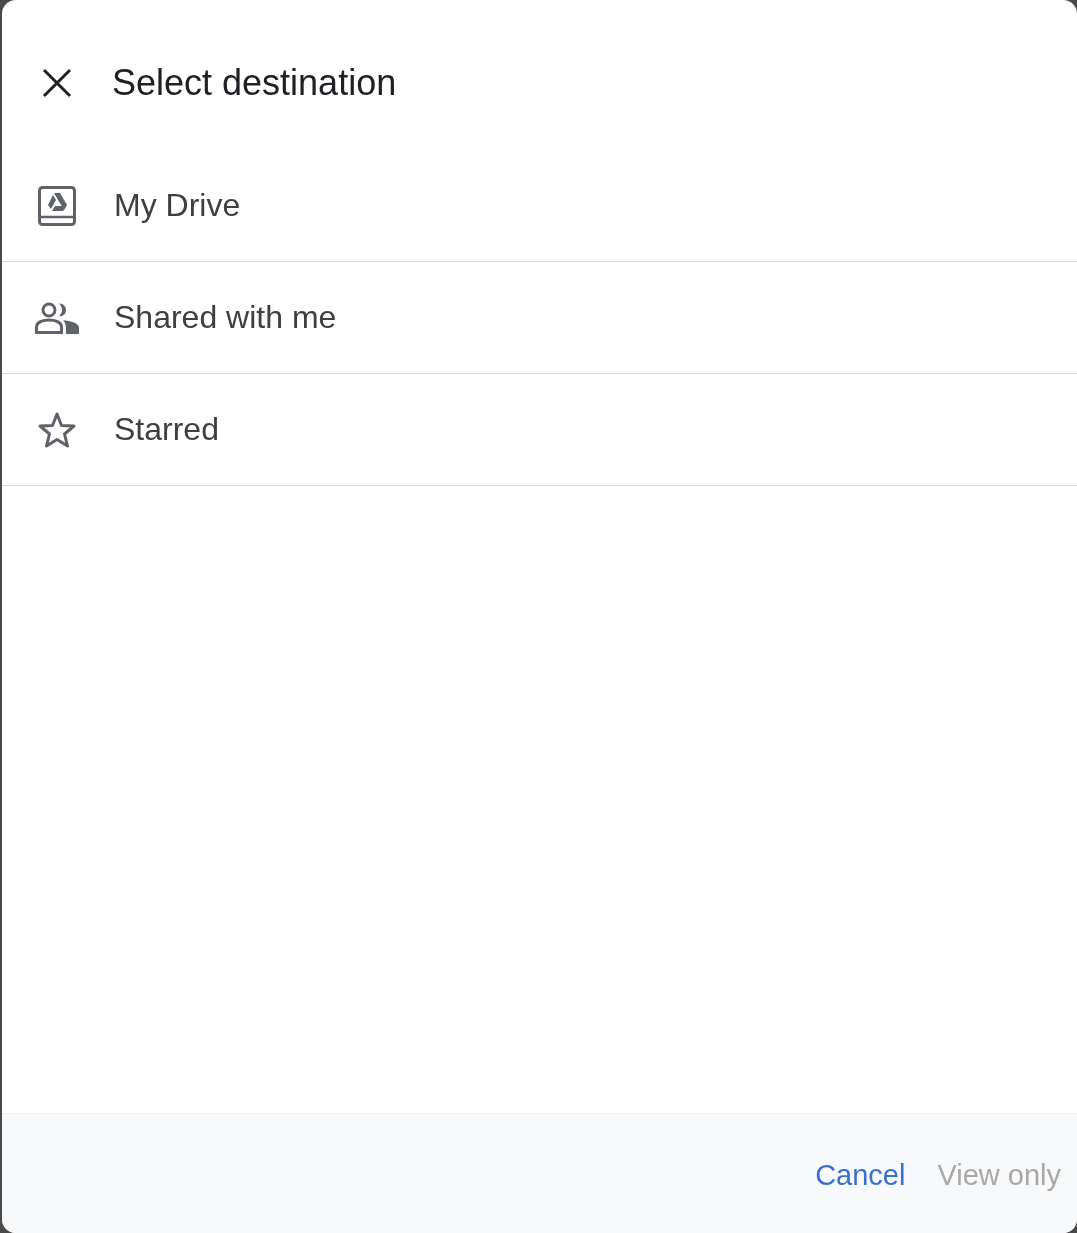  What do you see at coordinates (57, 317) in the screenshot?
I see `people-icon` at bounding box center [57, 317].